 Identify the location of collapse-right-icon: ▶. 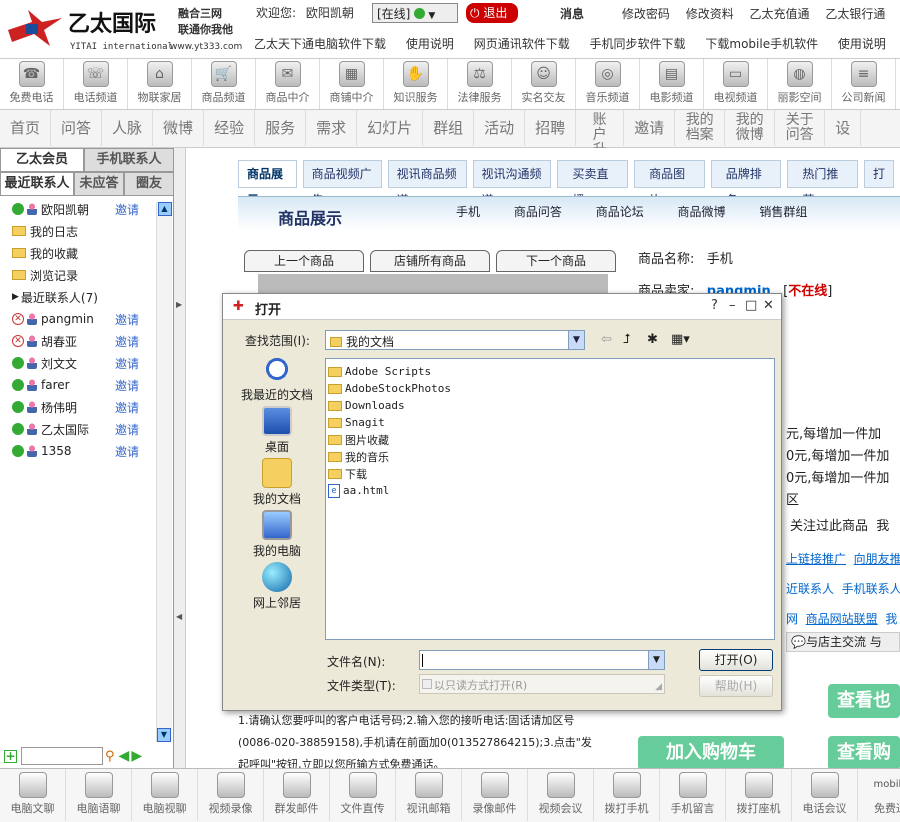
(179, 304).